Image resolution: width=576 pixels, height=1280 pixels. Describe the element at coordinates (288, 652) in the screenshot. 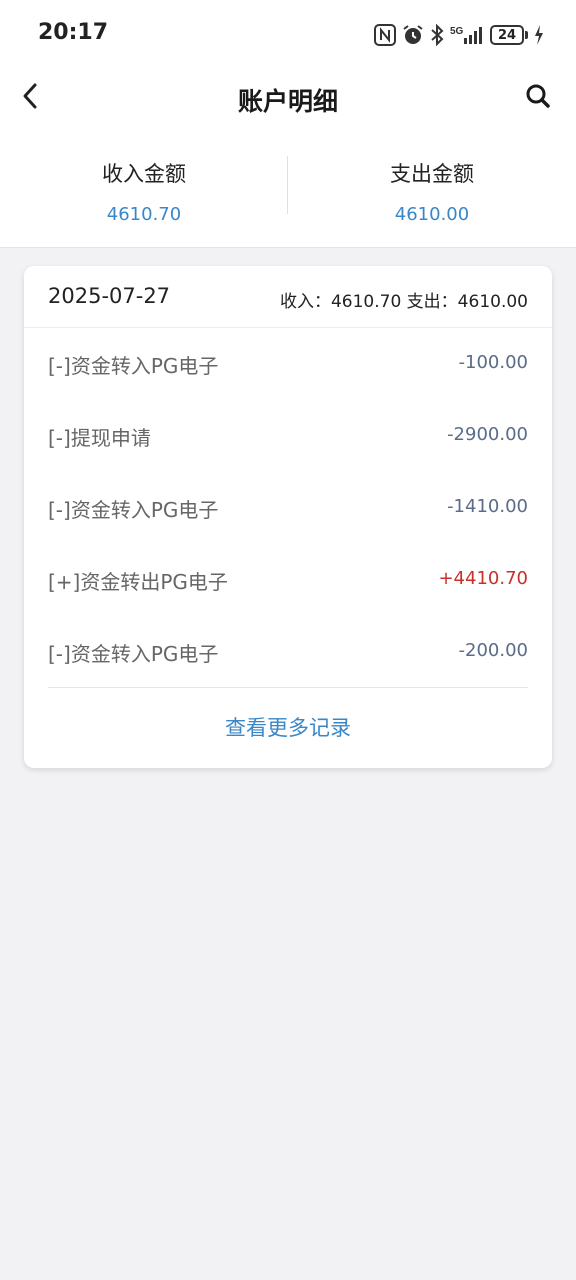

I see `record-item: [-]资金转入PG电子 -200.00` at that location.